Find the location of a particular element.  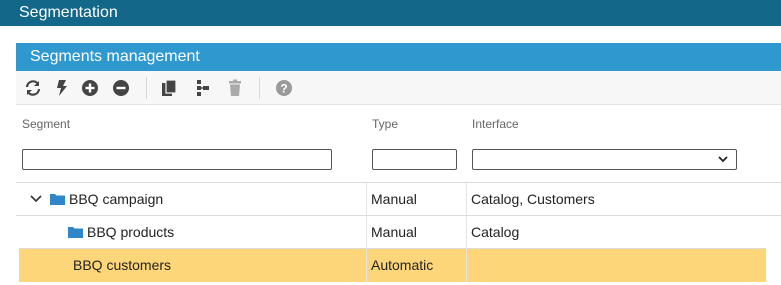

help-icon: ? is located at coordinates (284, 88).